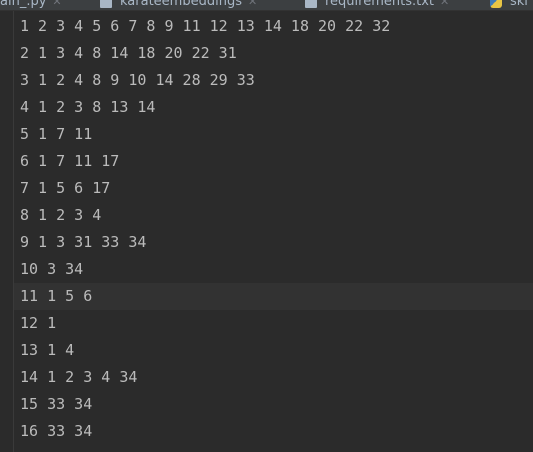 The image size is (533, 452). Describe the element at coordinates (380, 4) in the screenshot. I see `tab-label: requirements.txt` at that location.